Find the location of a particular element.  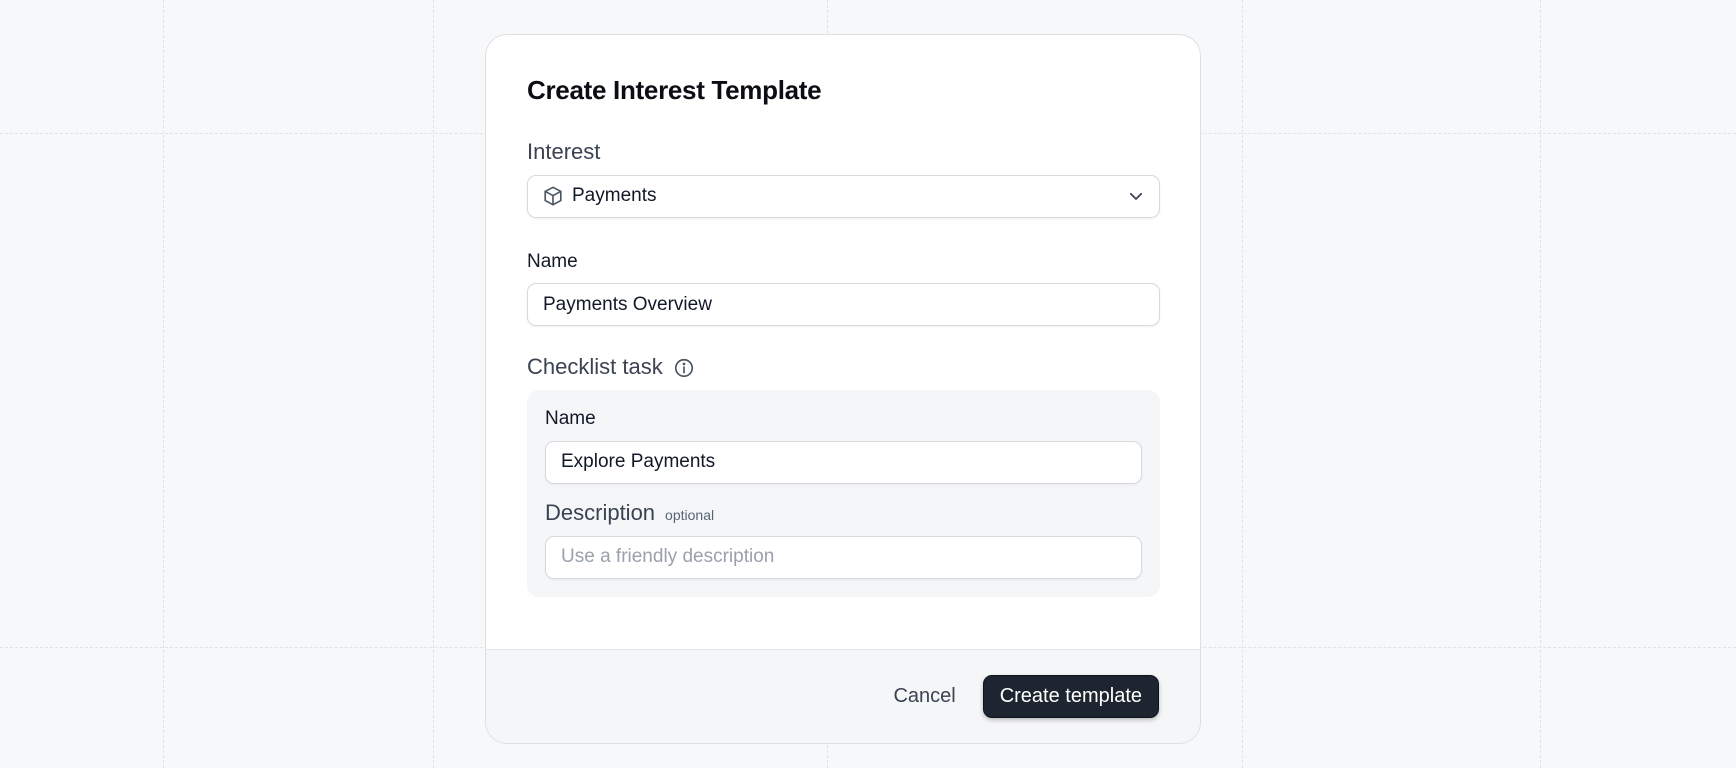

interest-label: Interest is located at coordinates (564, 152).